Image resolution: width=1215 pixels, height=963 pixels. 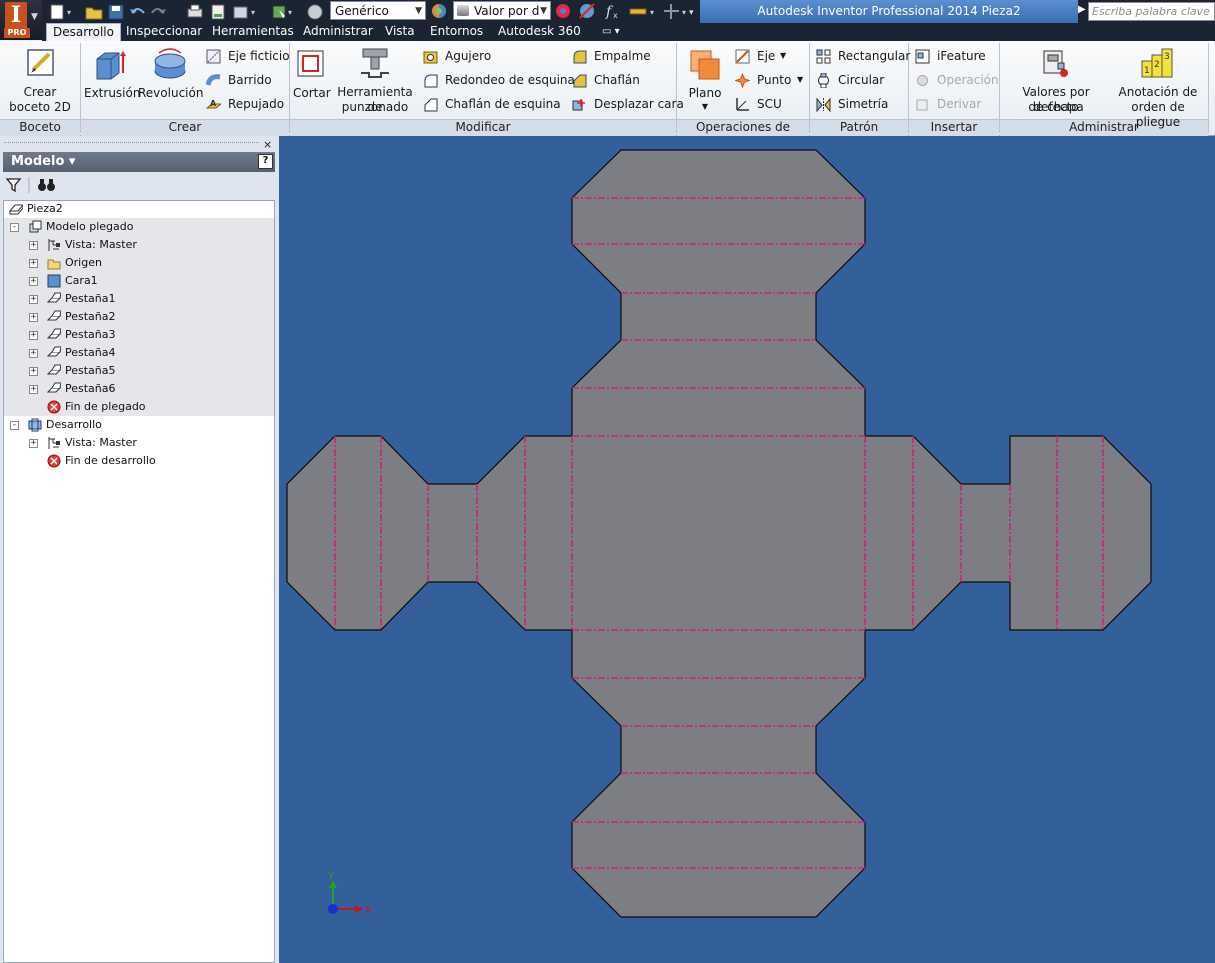 What do you see at coordinates (861, 104) in the screenshot?
I see `mirror-button: Simetría` at bounding box center [861, 104].